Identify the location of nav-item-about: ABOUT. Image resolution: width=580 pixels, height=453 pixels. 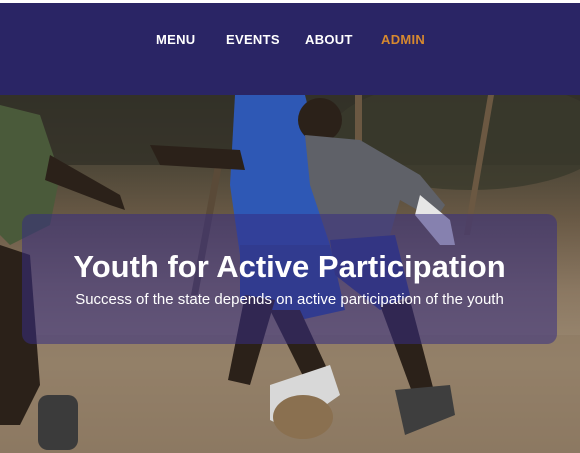
(329, 40).